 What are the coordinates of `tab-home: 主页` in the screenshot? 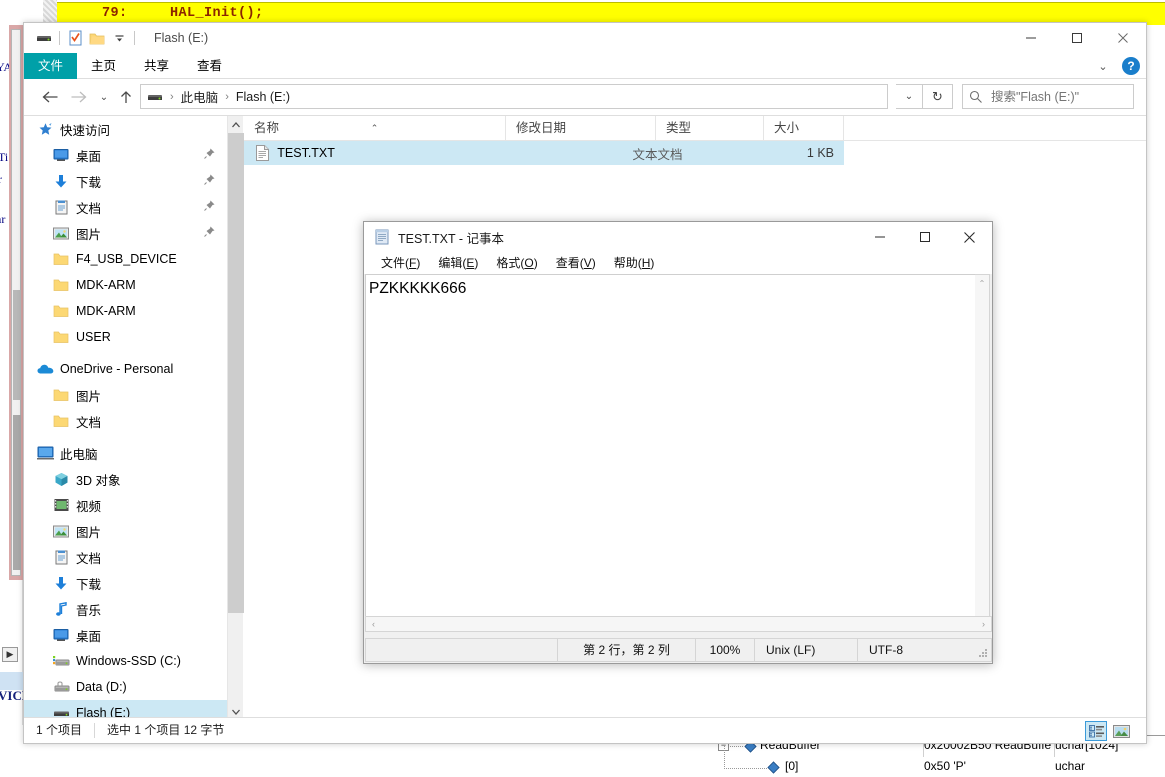 It's located at (103, 66).